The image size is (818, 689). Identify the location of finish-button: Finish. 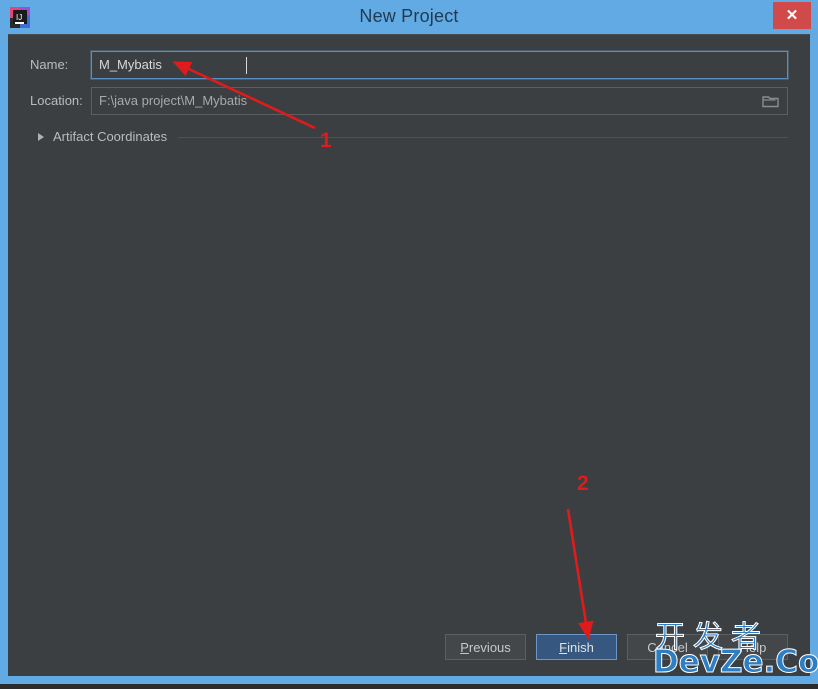
(576, 647).